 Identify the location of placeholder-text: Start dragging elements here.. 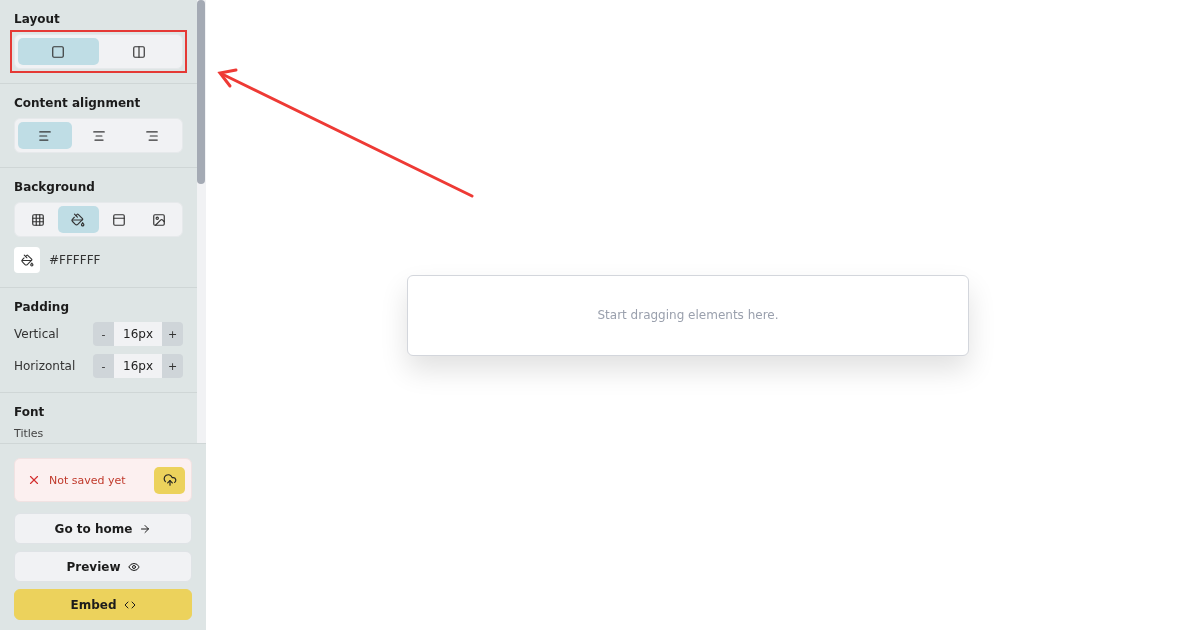
(688, 315).